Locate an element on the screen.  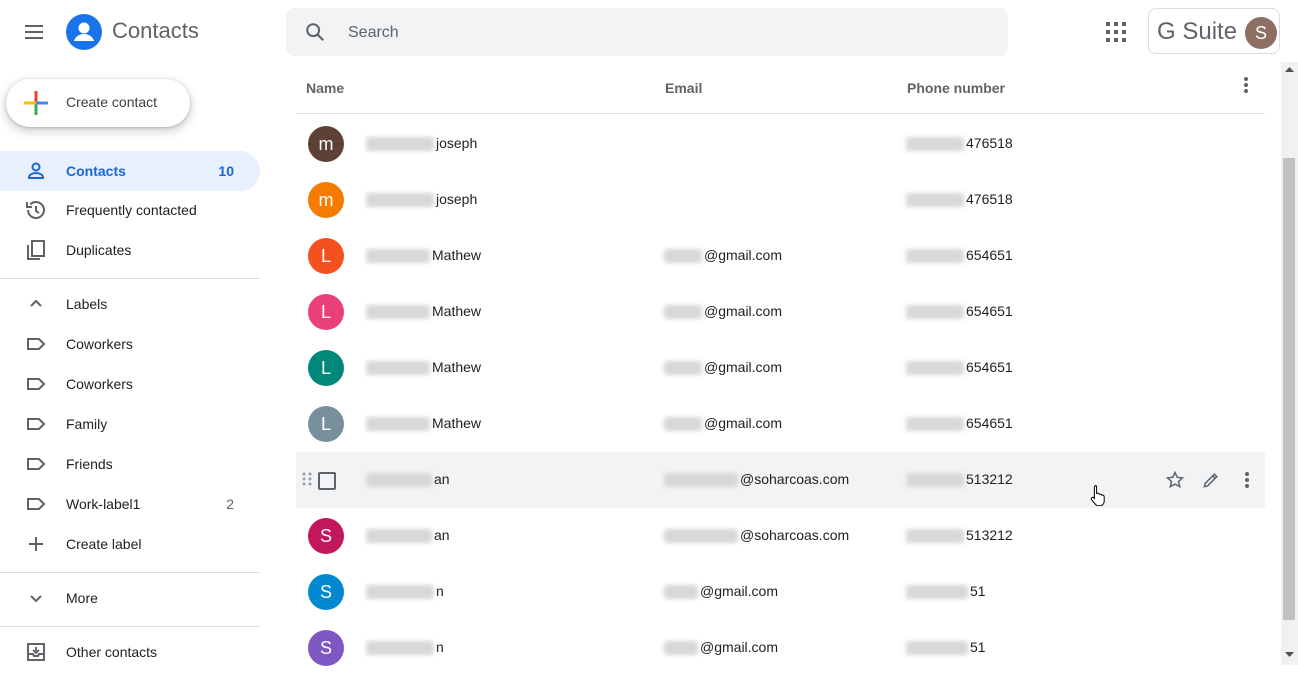
contact-name: n is located at coordinates (405, 591).